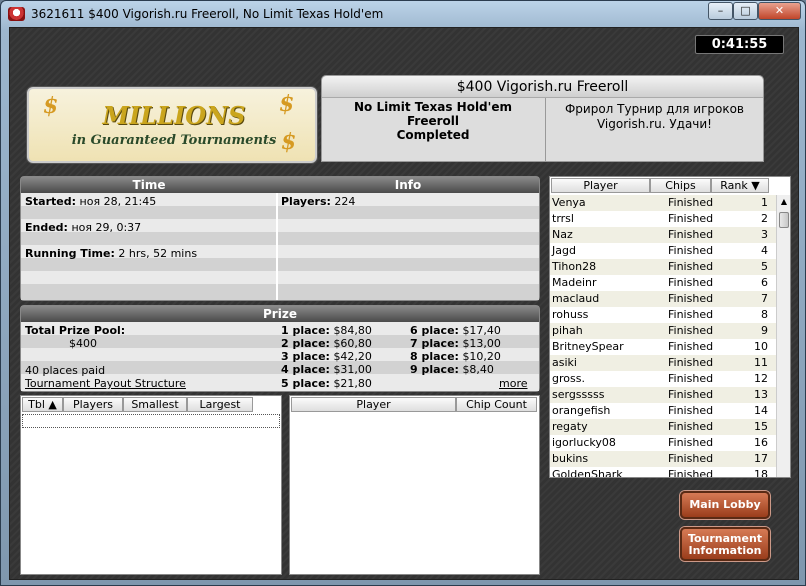 This screenshot has width=806, height=586. What do you see at coordinates (578, 394) in the screenshot?
I see `player-name: sergsssss` at bounding box center [578, 394].